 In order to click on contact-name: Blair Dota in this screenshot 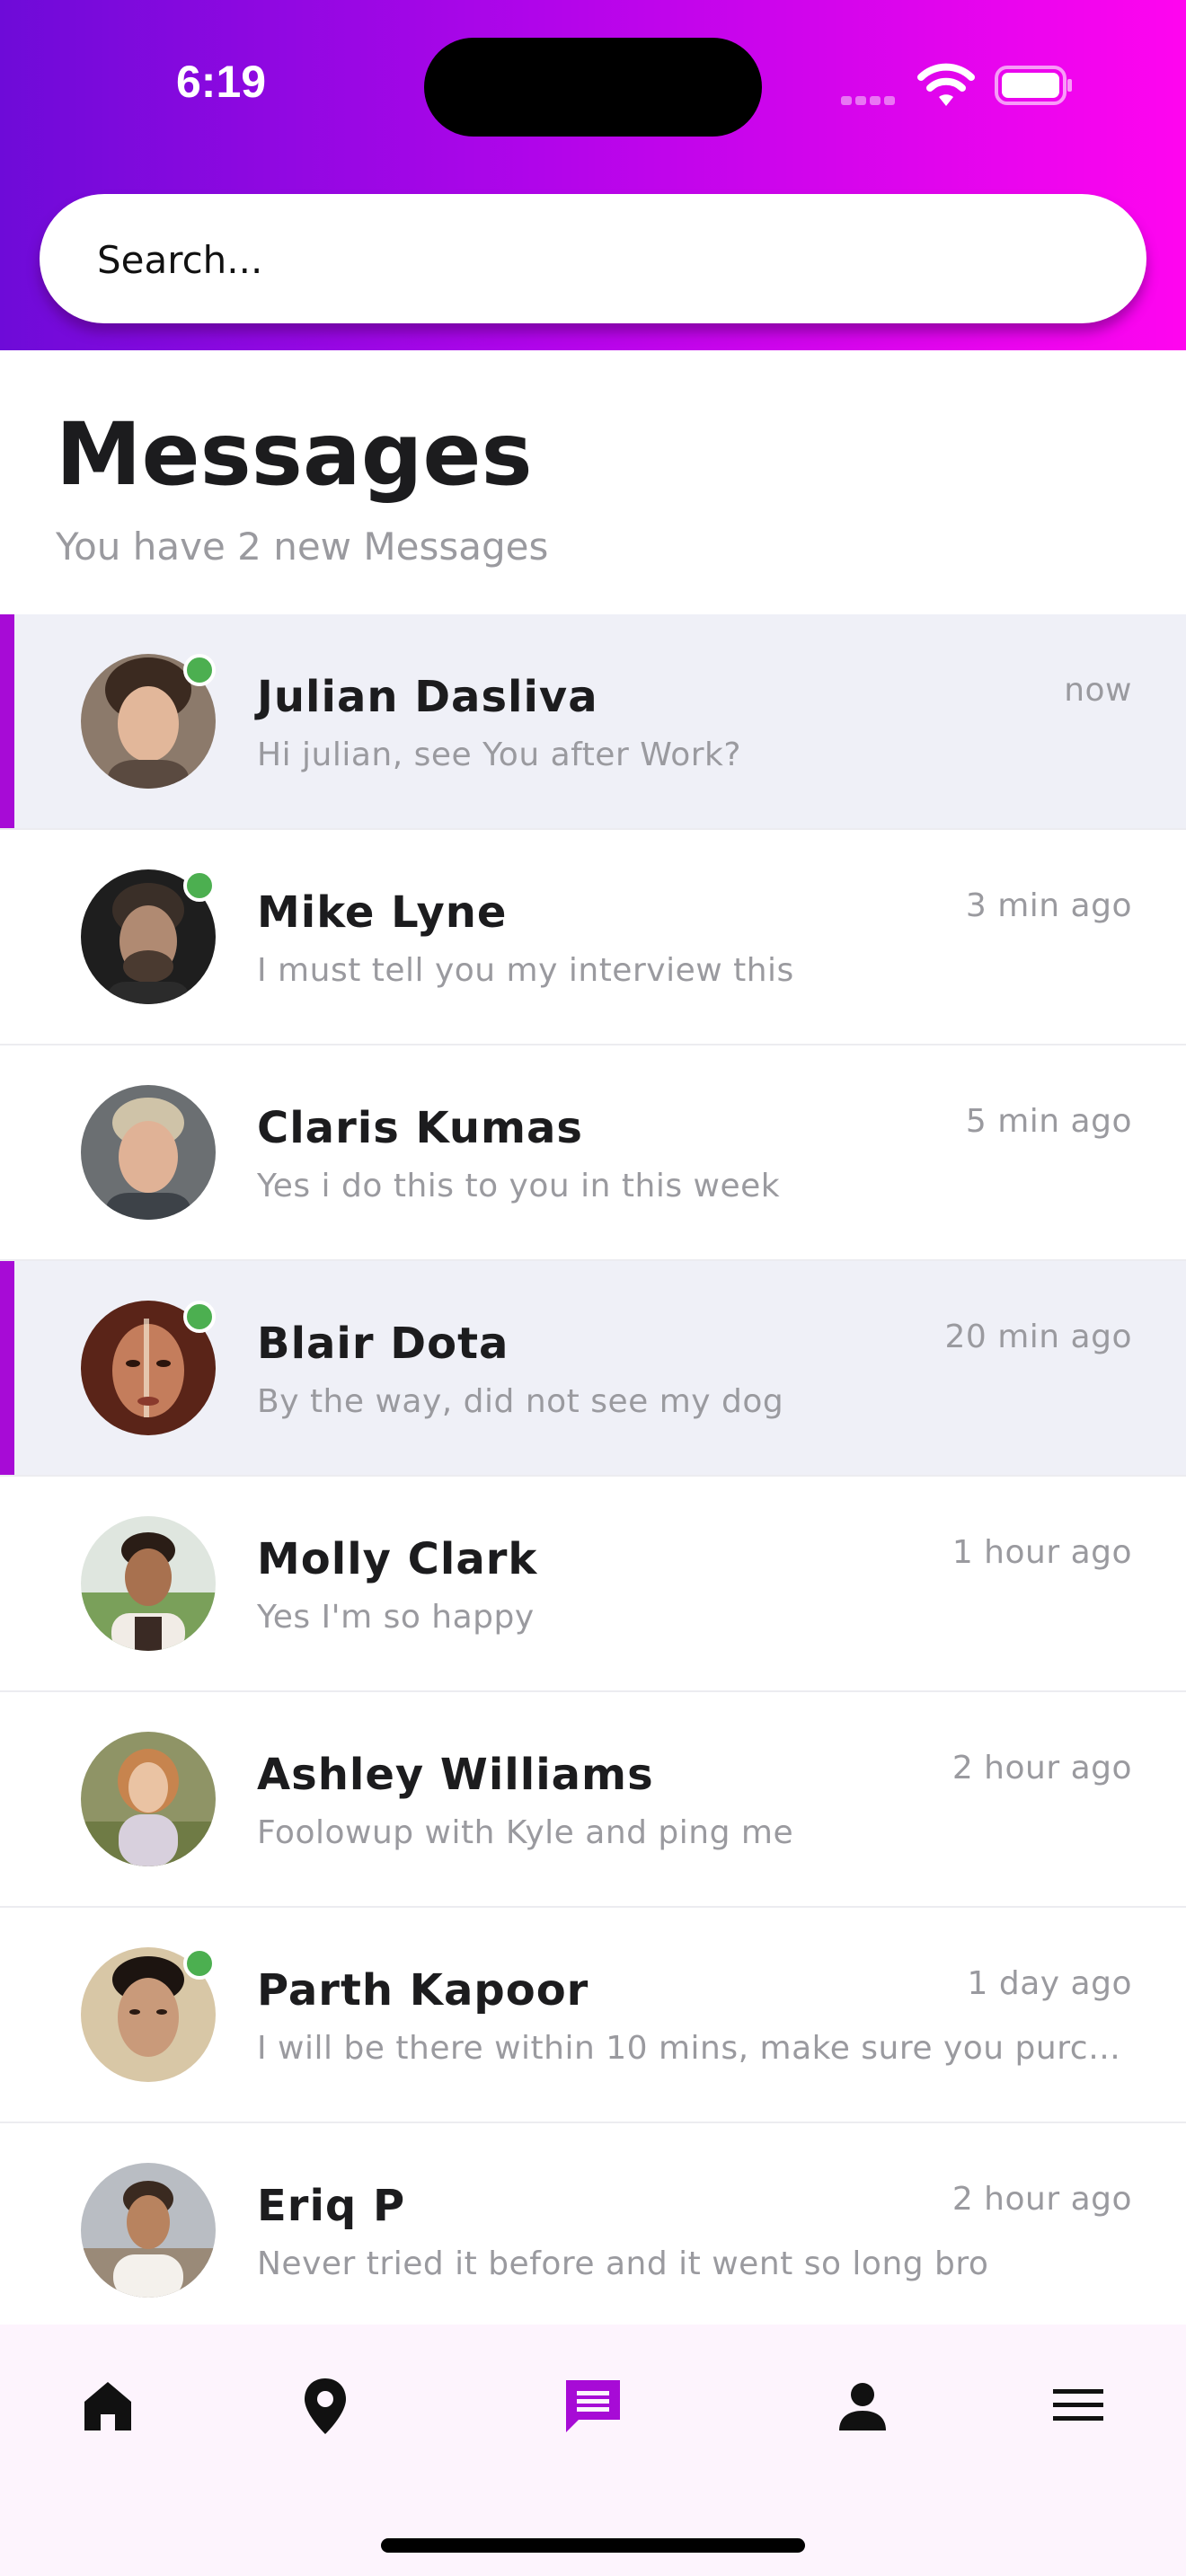, I will do `click(383, 1344)`.